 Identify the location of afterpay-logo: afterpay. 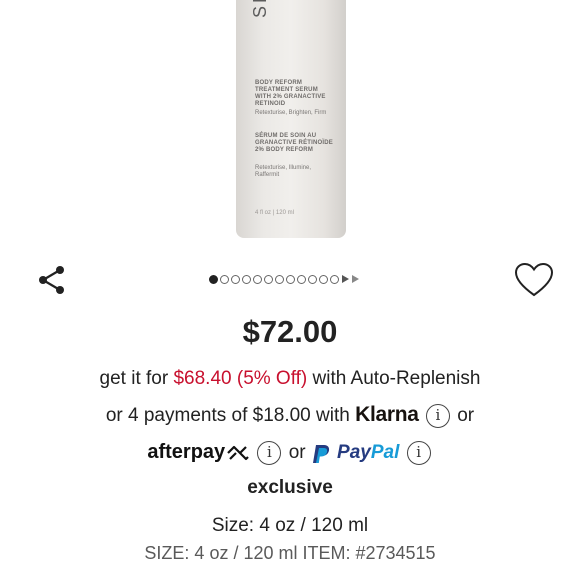
(198, 452).